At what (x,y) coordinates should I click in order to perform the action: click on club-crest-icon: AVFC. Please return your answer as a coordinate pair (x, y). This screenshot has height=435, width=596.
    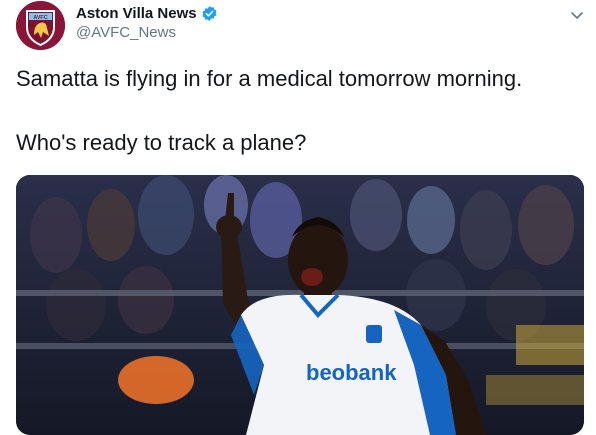
    Looking at the image, I should click on (40, 25).